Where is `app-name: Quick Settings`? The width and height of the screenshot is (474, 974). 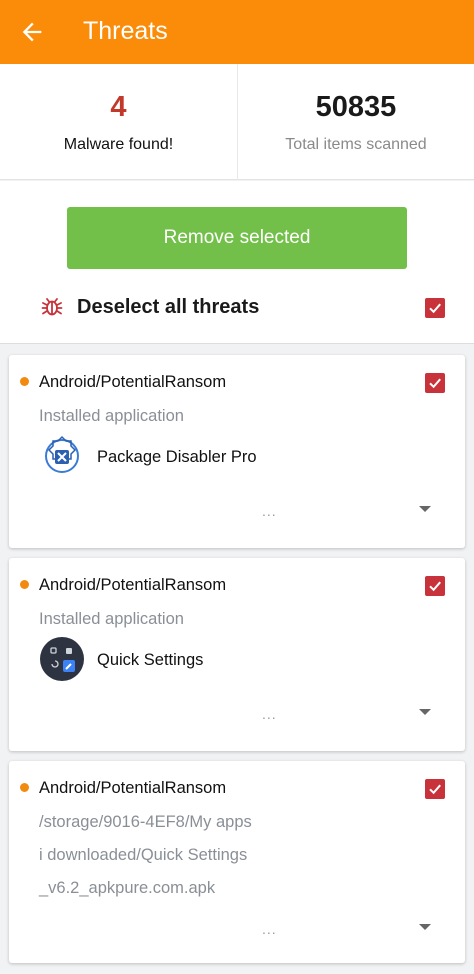
app-name: Quick Settings is located at coordinates (150, 660).